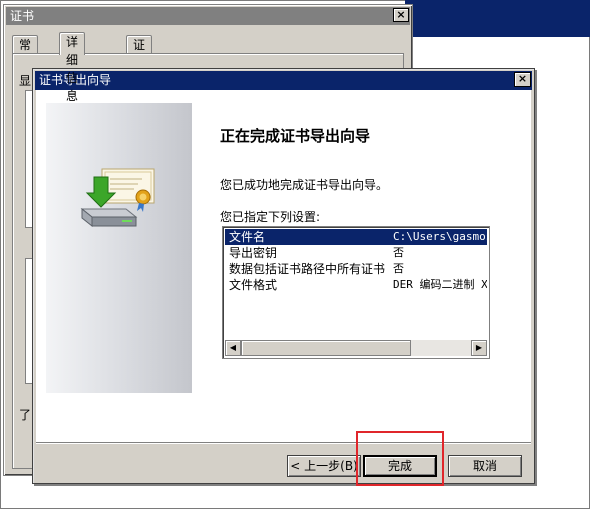  What do you see at coordinates (117, 198) in the screenshot?
I see `certificate-export-icon` at bounding box center [117, 198].